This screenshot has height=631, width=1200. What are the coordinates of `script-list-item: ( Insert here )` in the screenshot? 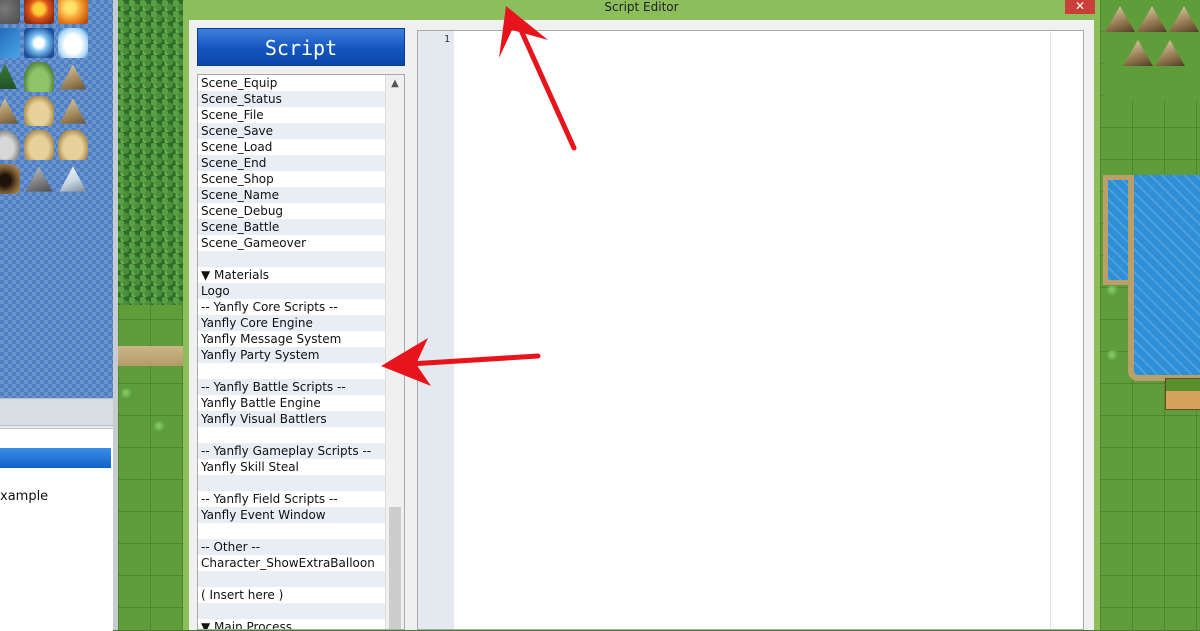 It's located at (292, 595).